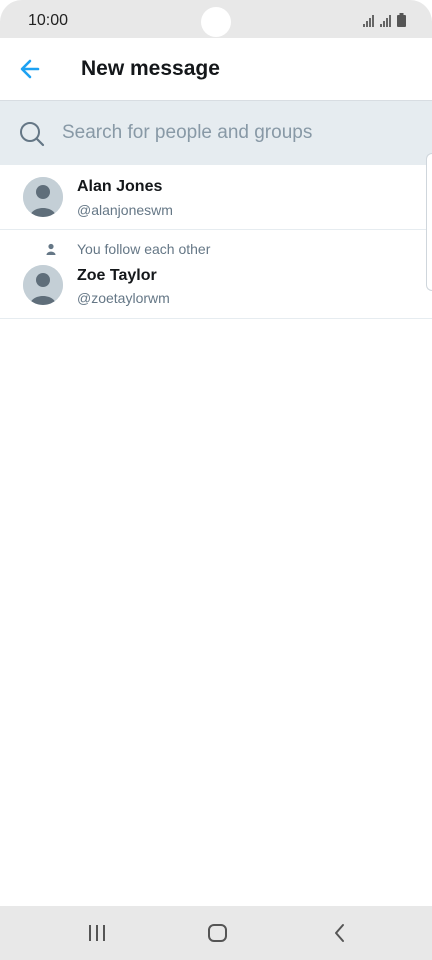 This screenshot has width=432, height=960. What do you see at coordinates (125, 210) in the screenshot?
I see `user-handle: @alanjoneswm` at bounding box center [125, 210].